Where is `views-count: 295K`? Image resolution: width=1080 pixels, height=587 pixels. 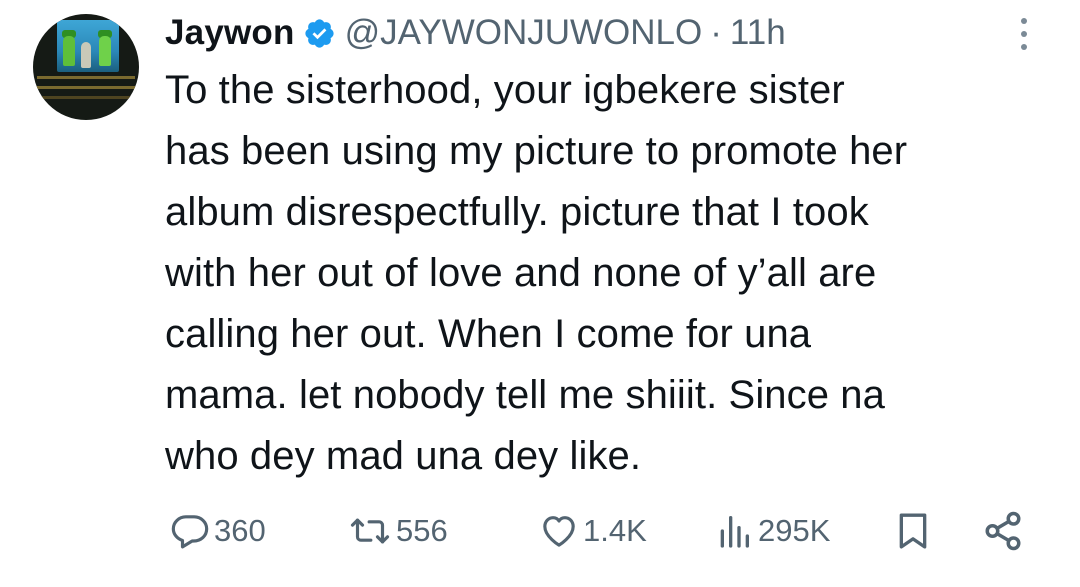
views-count: 295K is located at coordinates (794, 530).